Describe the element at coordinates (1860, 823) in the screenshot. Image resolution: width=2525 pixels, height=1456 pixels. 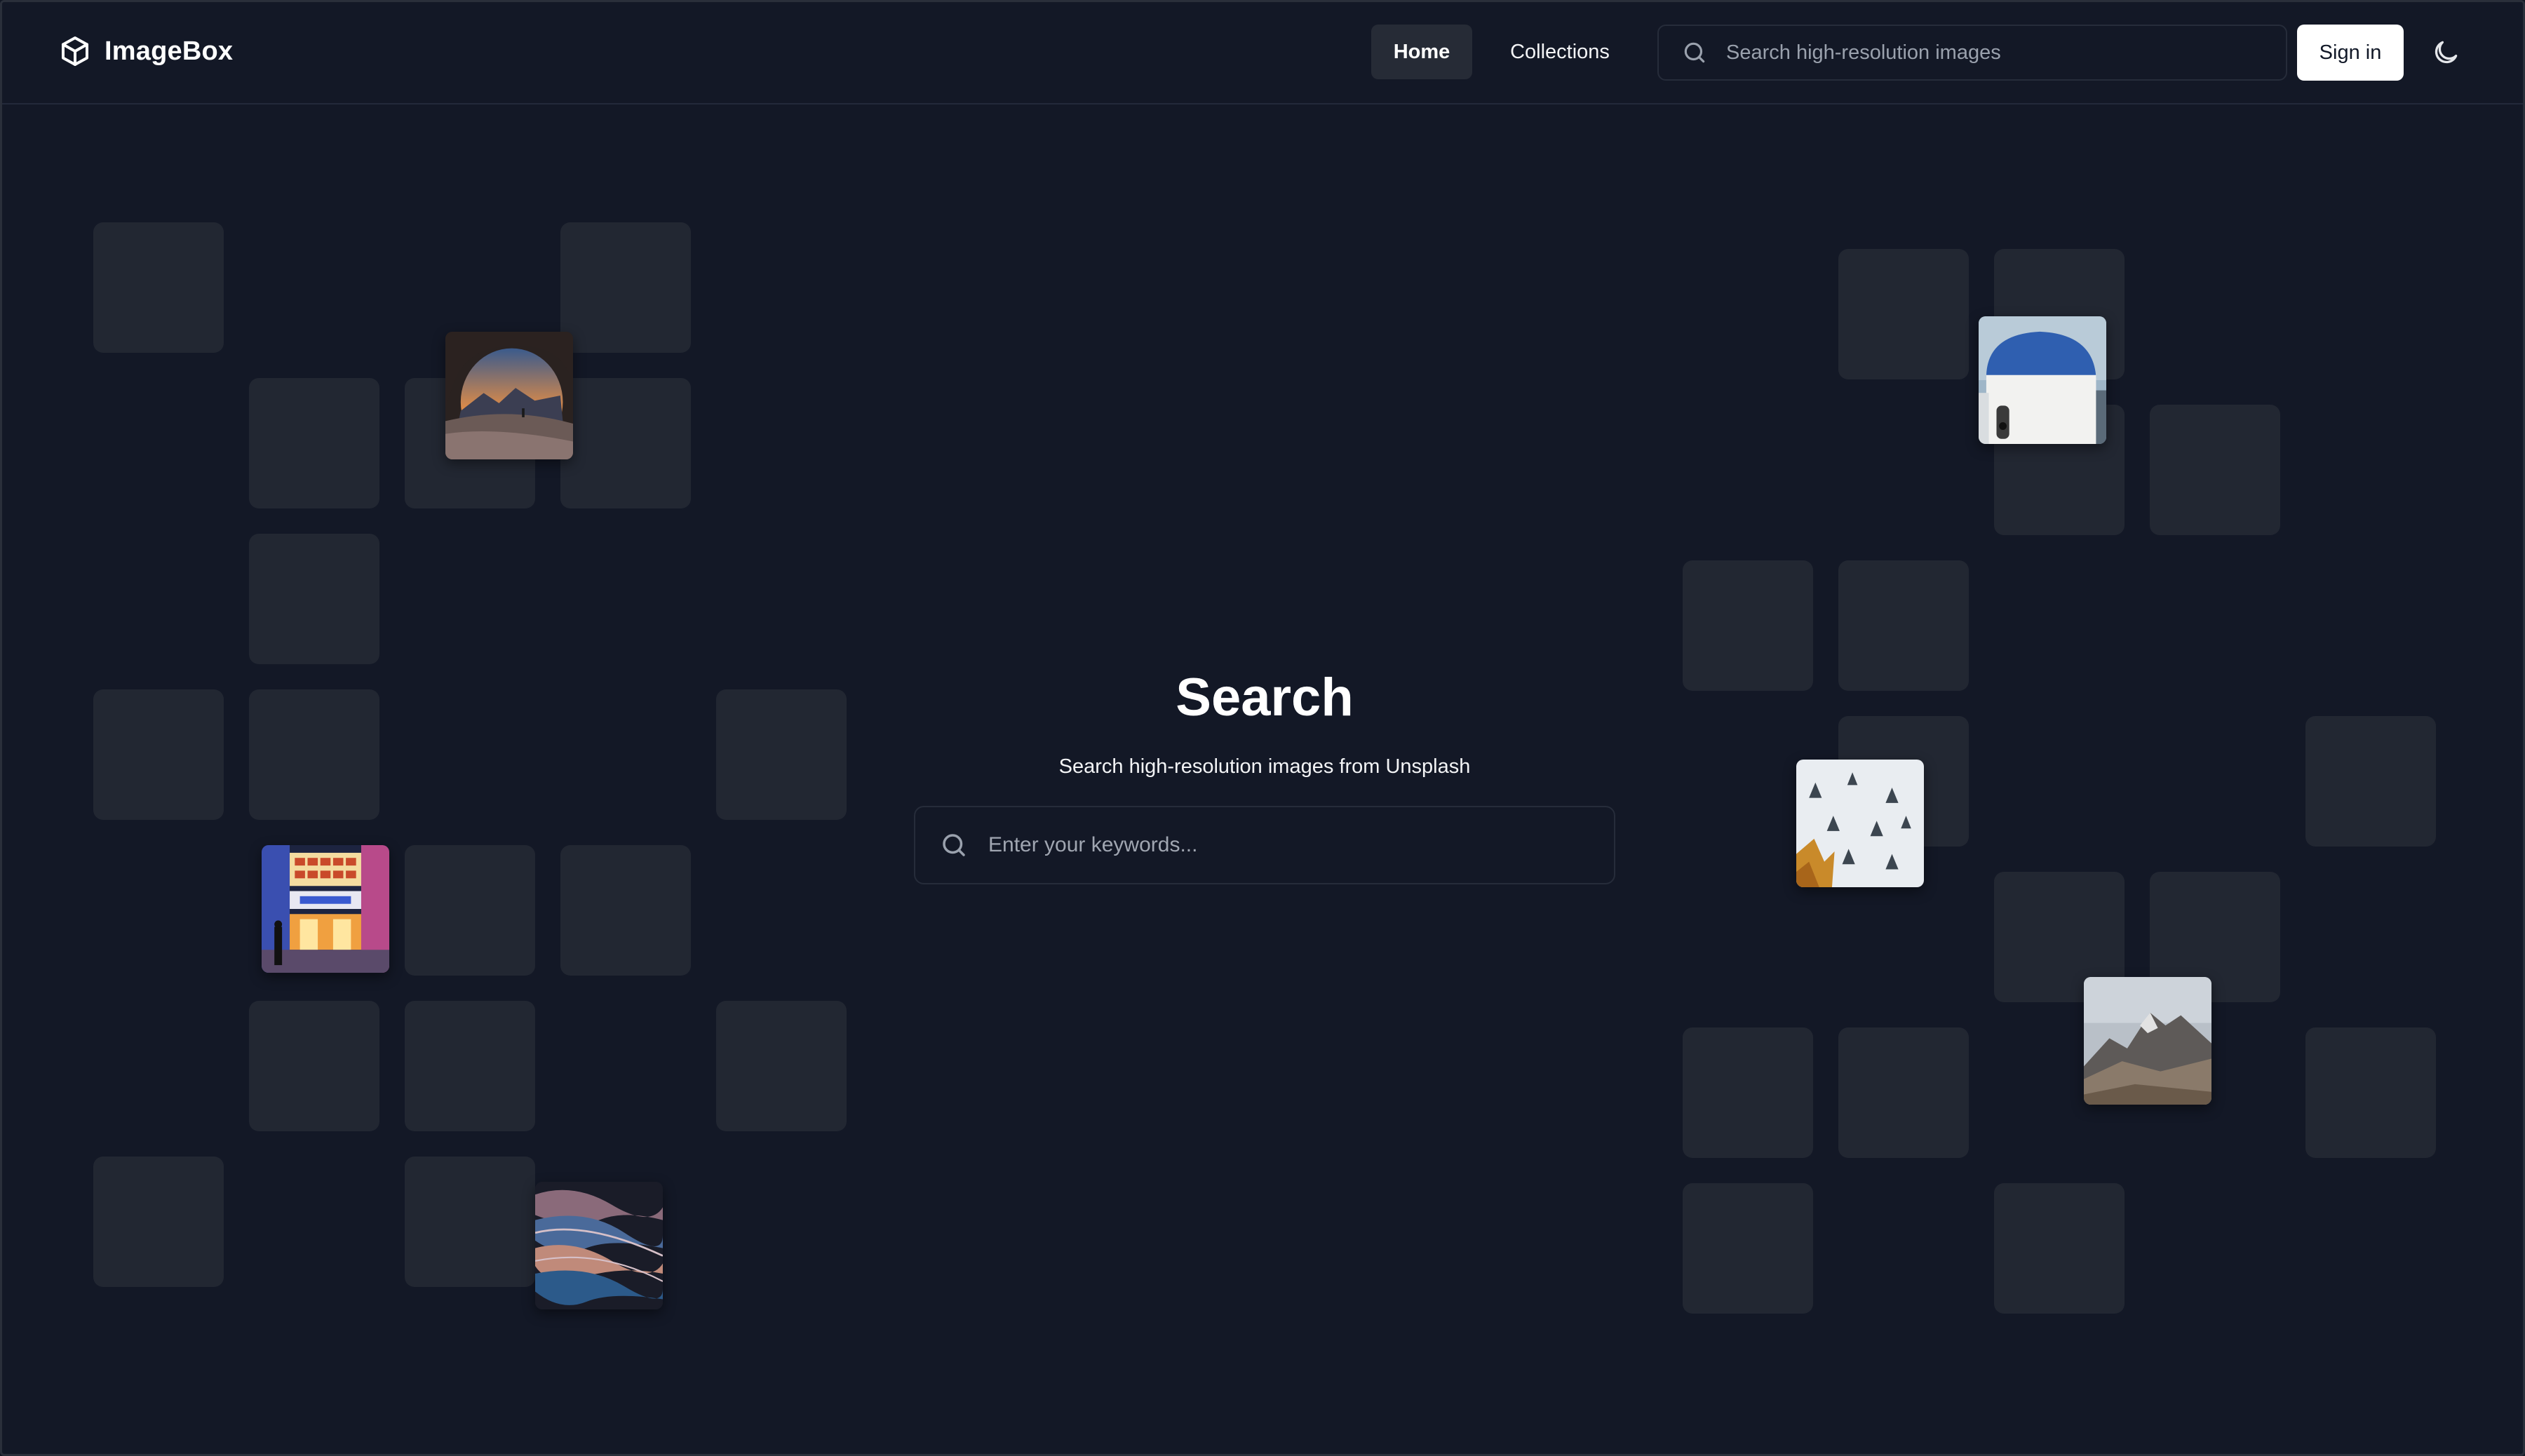
I see `photo-snowy-forest` at that location.